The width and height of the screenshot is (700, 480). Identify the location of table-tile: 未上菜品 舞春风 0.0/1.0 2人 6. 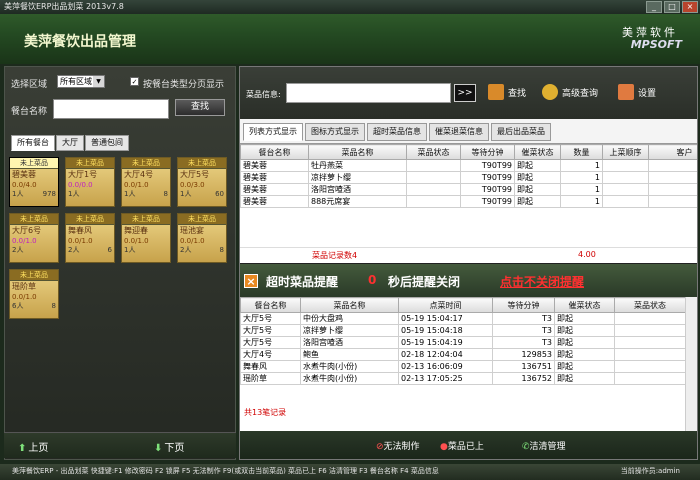
(90, 238).